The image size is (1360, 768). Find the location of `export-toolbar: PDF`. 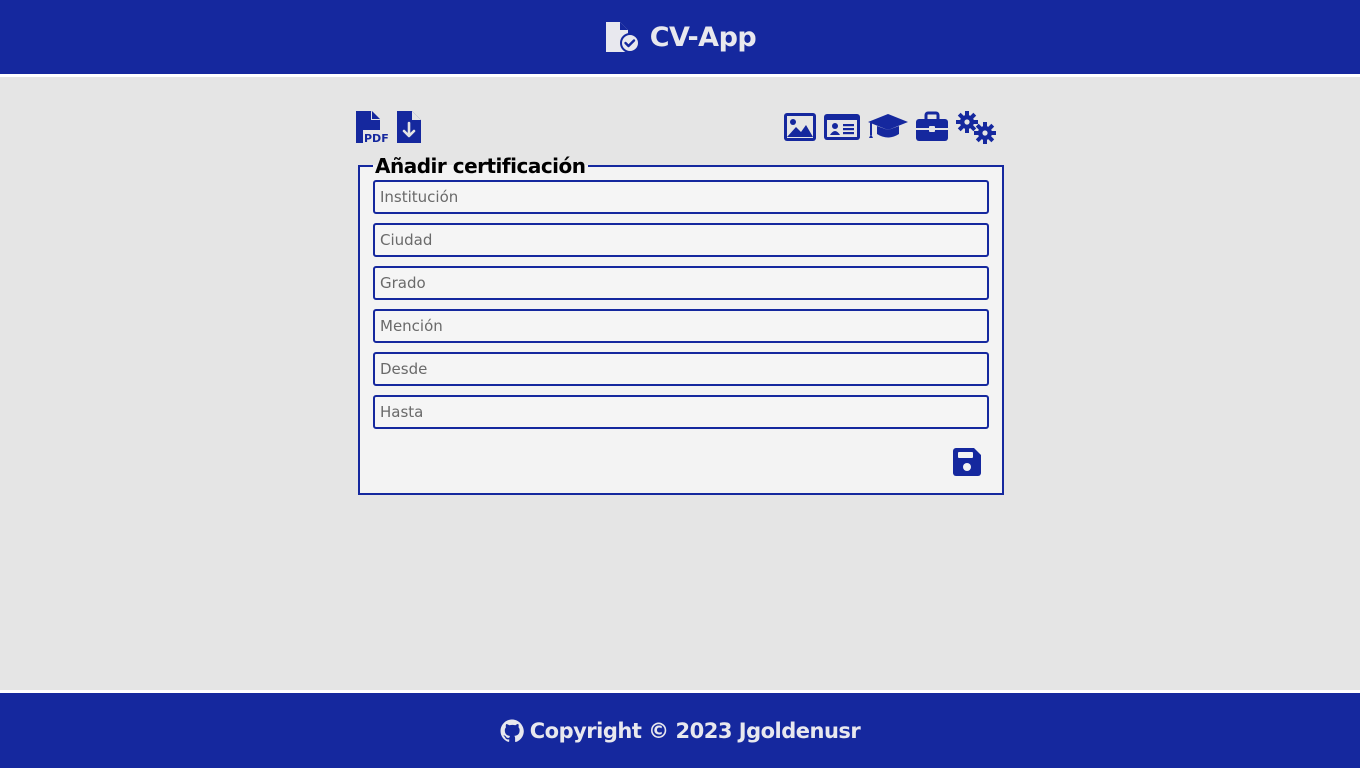

export-toolbar: PDF is located at coordinates (388, 127).